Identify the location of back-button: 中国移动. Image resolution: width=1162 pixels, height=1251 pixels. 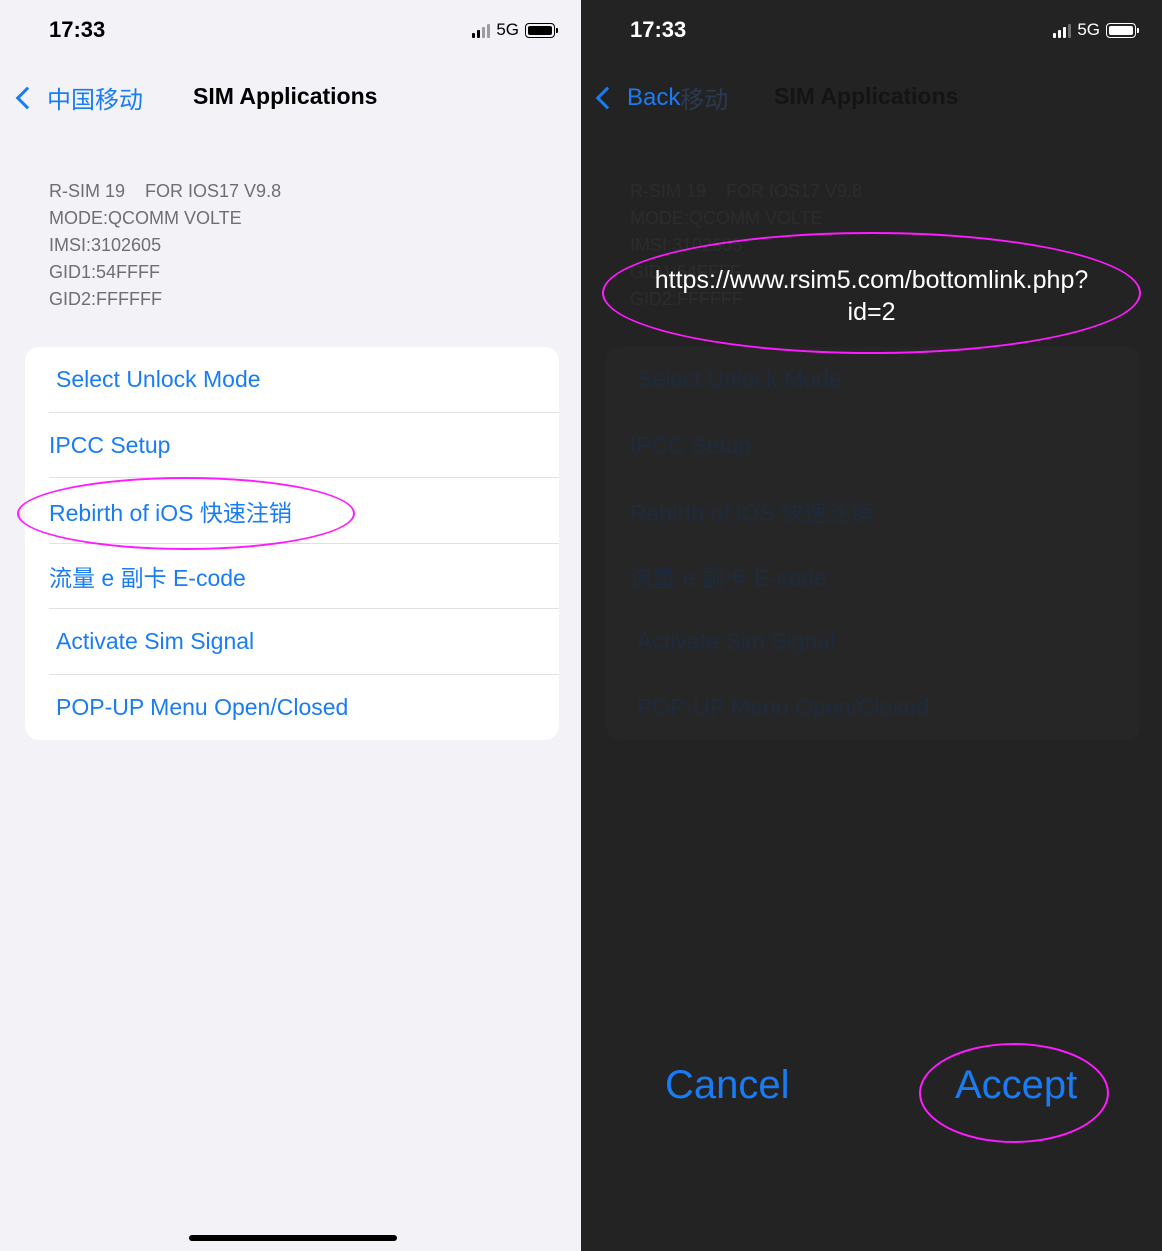
(78, 97).